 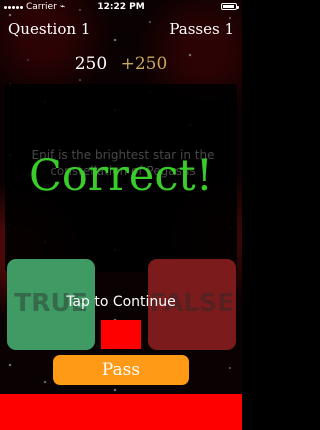 What do you see at coordinates (121, 370) in the screenshot?
I see `pass-button: Pass` at bounding box center [121, 370].